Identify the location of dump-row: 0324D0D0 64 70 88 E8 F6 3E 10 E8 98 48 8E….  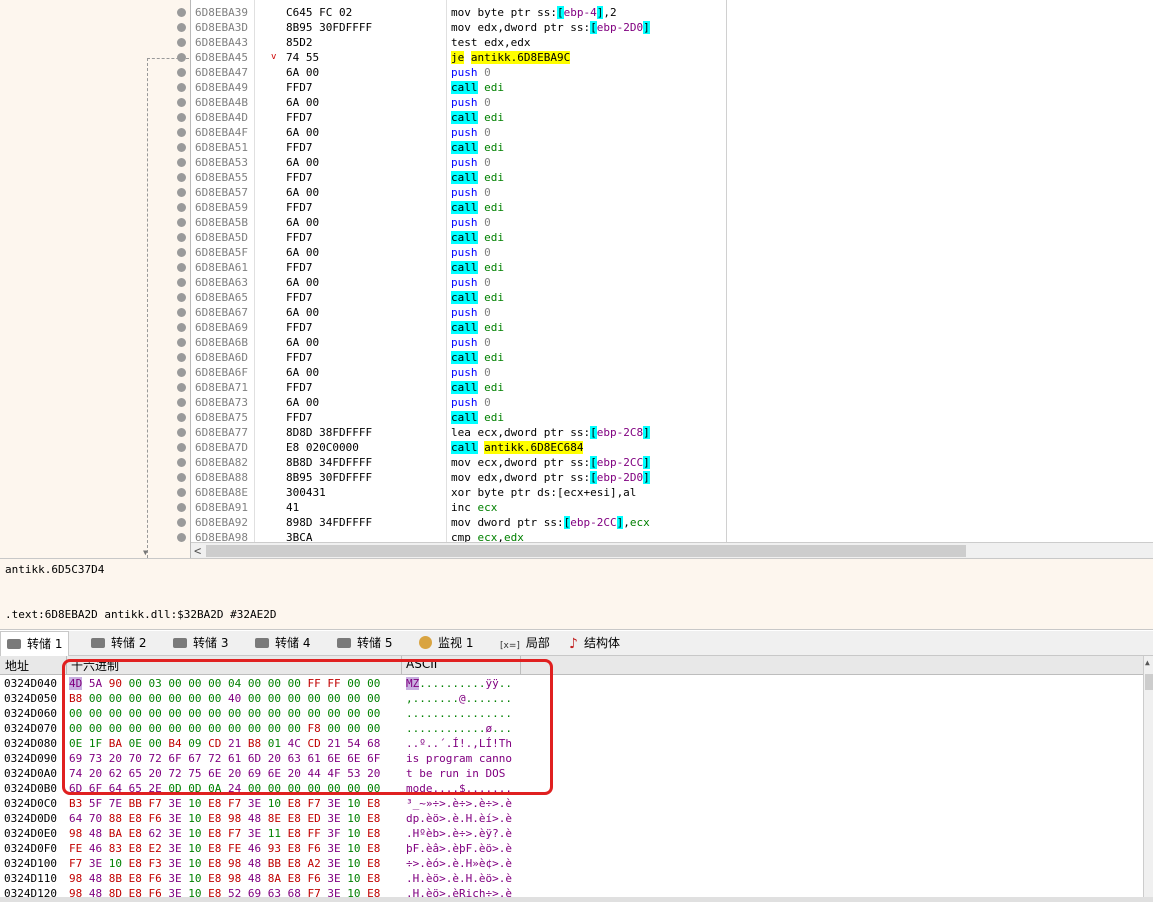
(571, 818).